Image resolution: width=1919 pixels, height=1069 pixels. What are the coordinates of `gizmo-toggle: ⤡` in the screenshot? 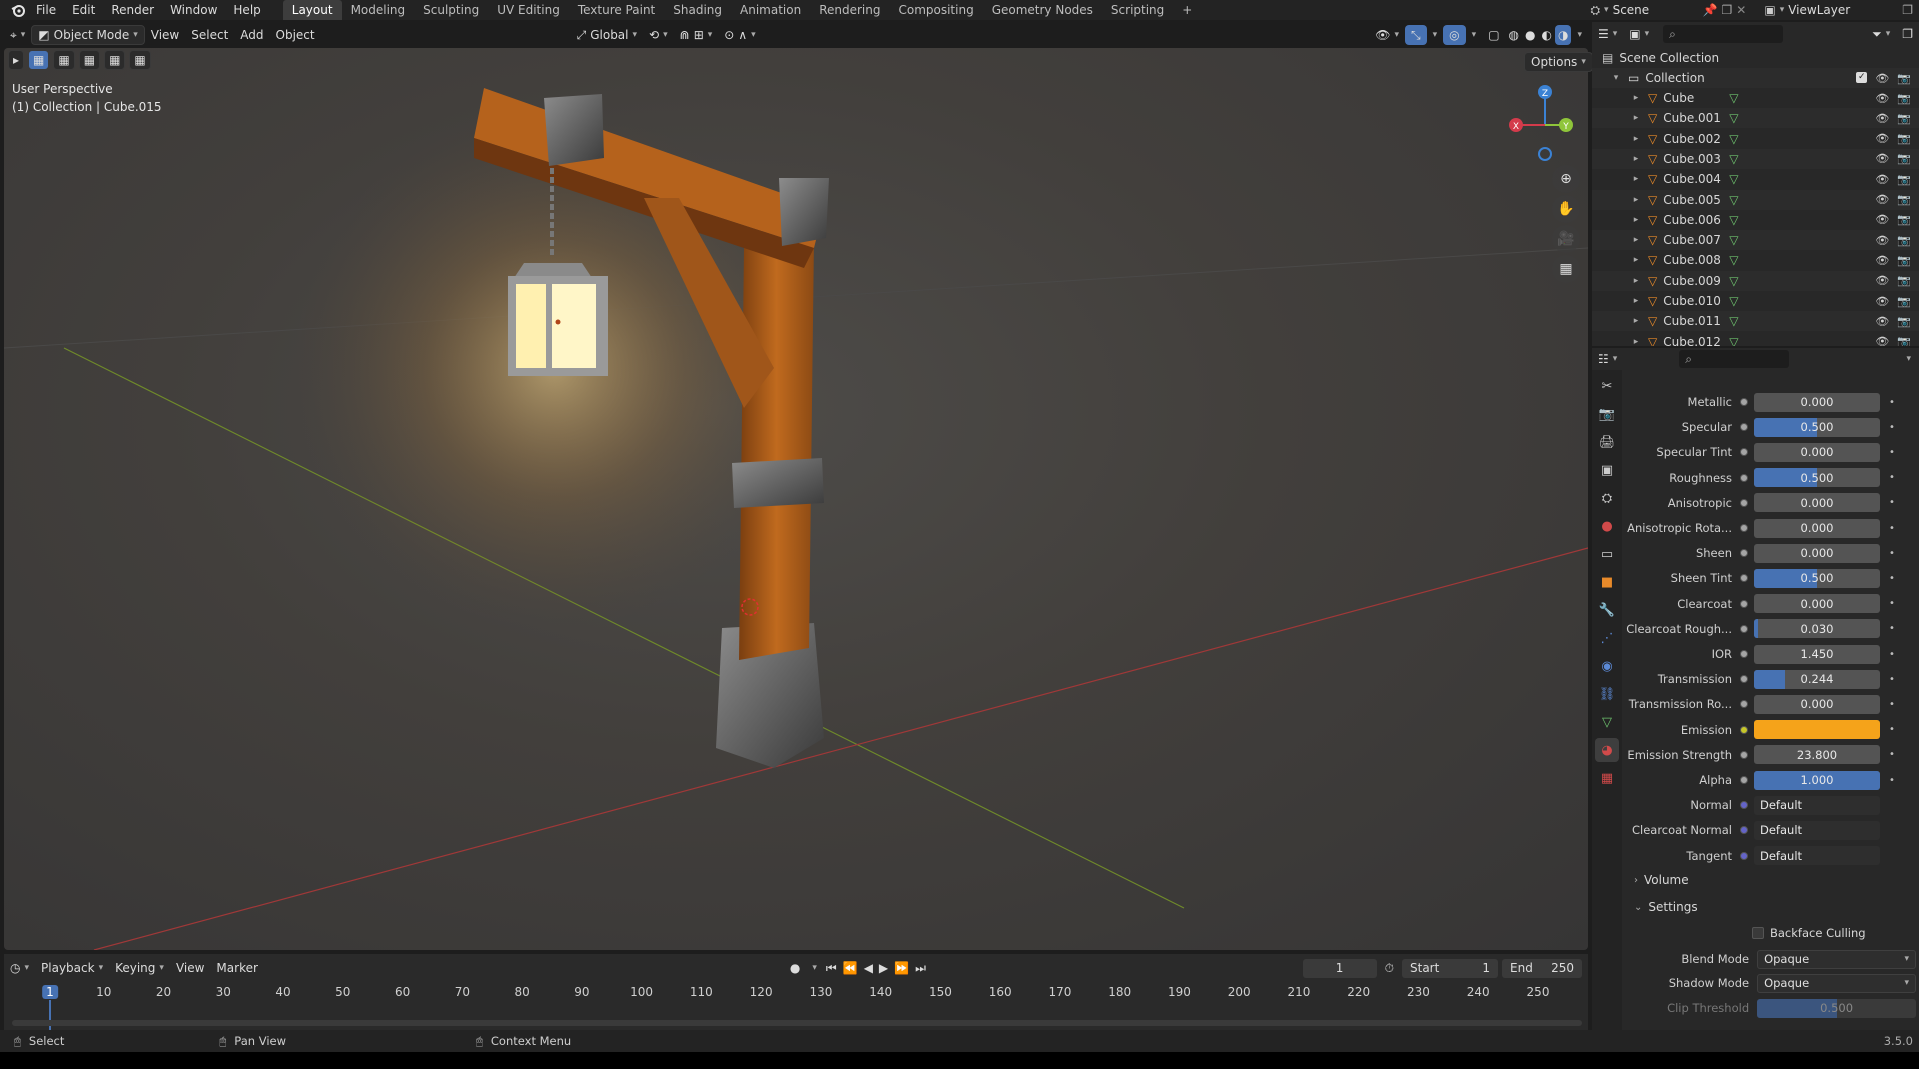 It's located at (1416, 35).